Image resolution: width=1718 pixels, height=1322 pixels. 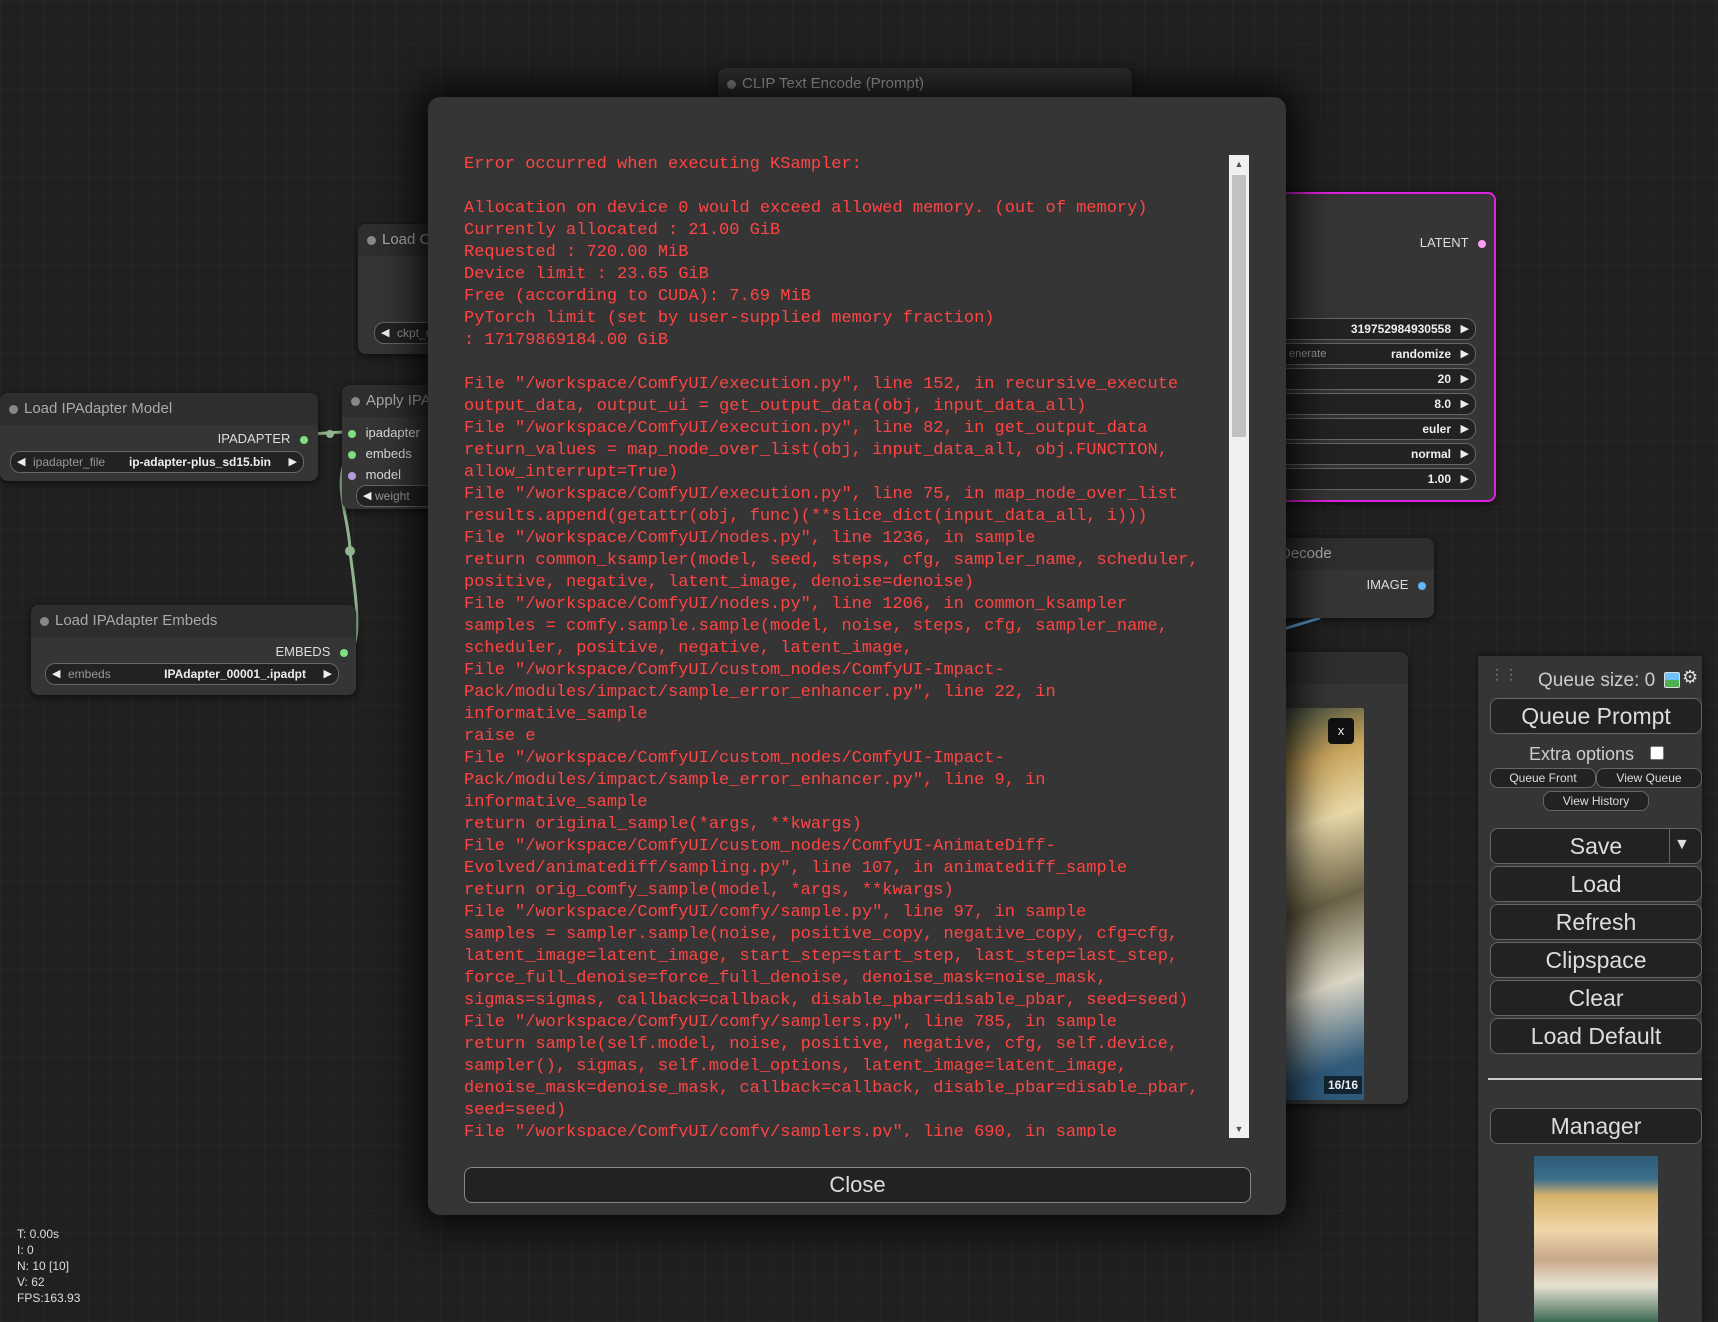 I want to click on scroll-down-icon: ▼, so click(x=1239, y=1129).